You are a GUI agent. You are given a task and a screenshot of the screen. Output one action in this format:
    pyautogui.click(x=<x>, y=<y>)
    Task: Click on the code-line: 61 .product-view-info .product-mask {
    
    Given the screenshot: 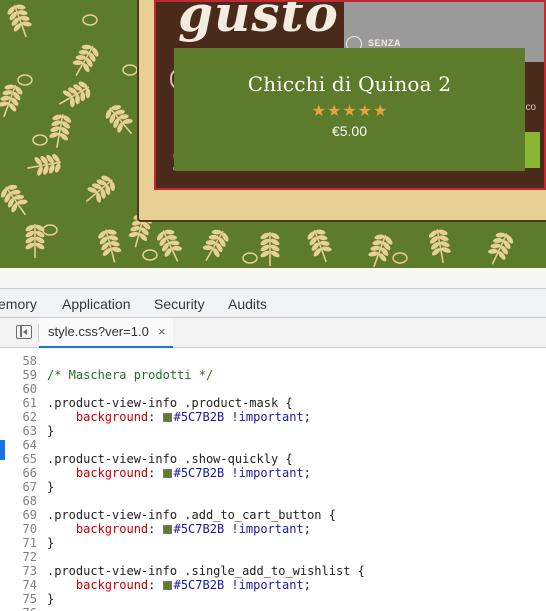 What is the action you would take?
    pyautogui.click(x=273, y=403)
    